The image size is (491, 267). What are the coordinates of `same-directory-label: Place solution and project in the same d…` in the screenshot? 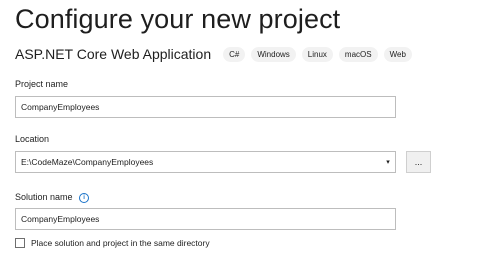 It's located at (120, 243).